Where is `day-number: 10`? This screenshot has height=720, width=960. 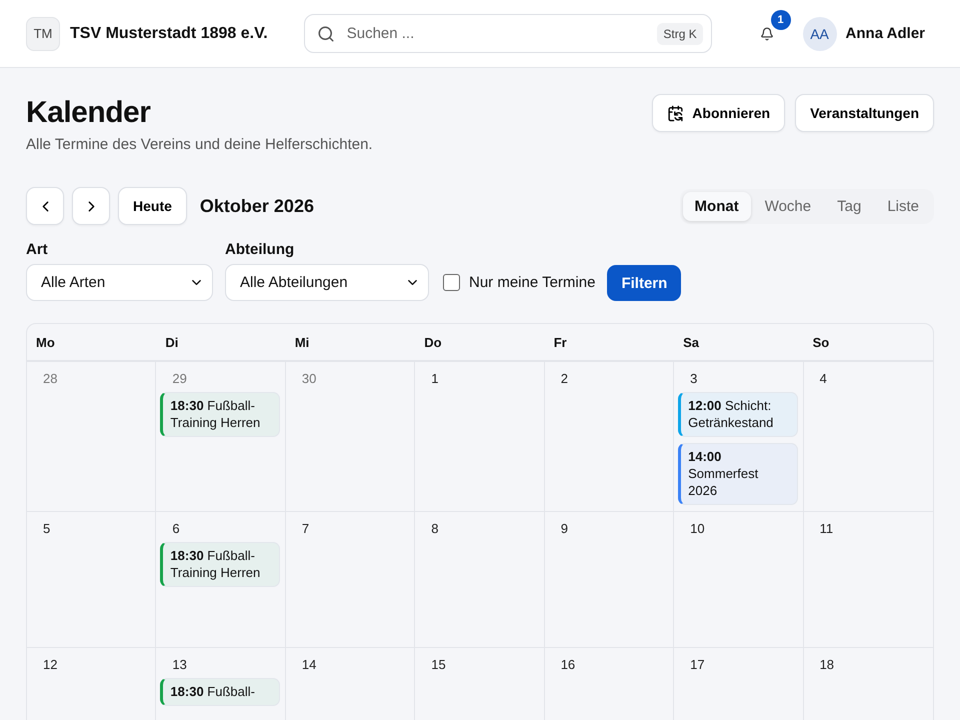
day-number: 10 is located at coordinates (697, 528).